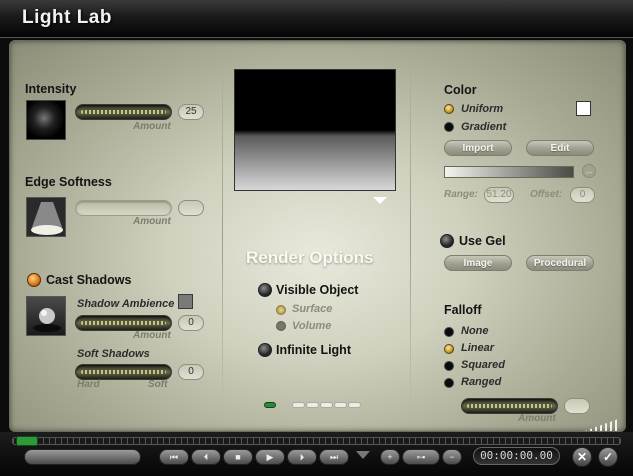  What do you see at coordinates (449, 109) in the screenshot?
I see `uniform-radio` at bounding box center [449, 109].